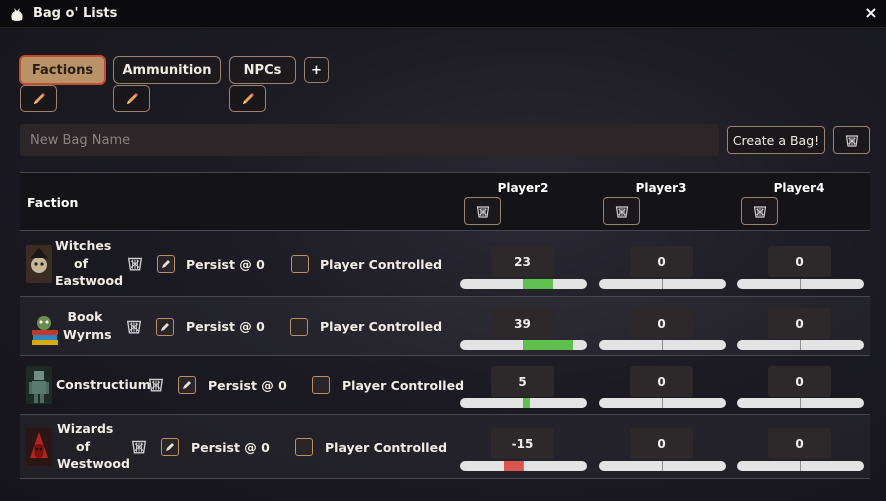 The height and width of the screenshot is (501, 886). Describe the element at coordinates (62, 70) in the screenshot. I see `tab-factions: Factions` at that location.